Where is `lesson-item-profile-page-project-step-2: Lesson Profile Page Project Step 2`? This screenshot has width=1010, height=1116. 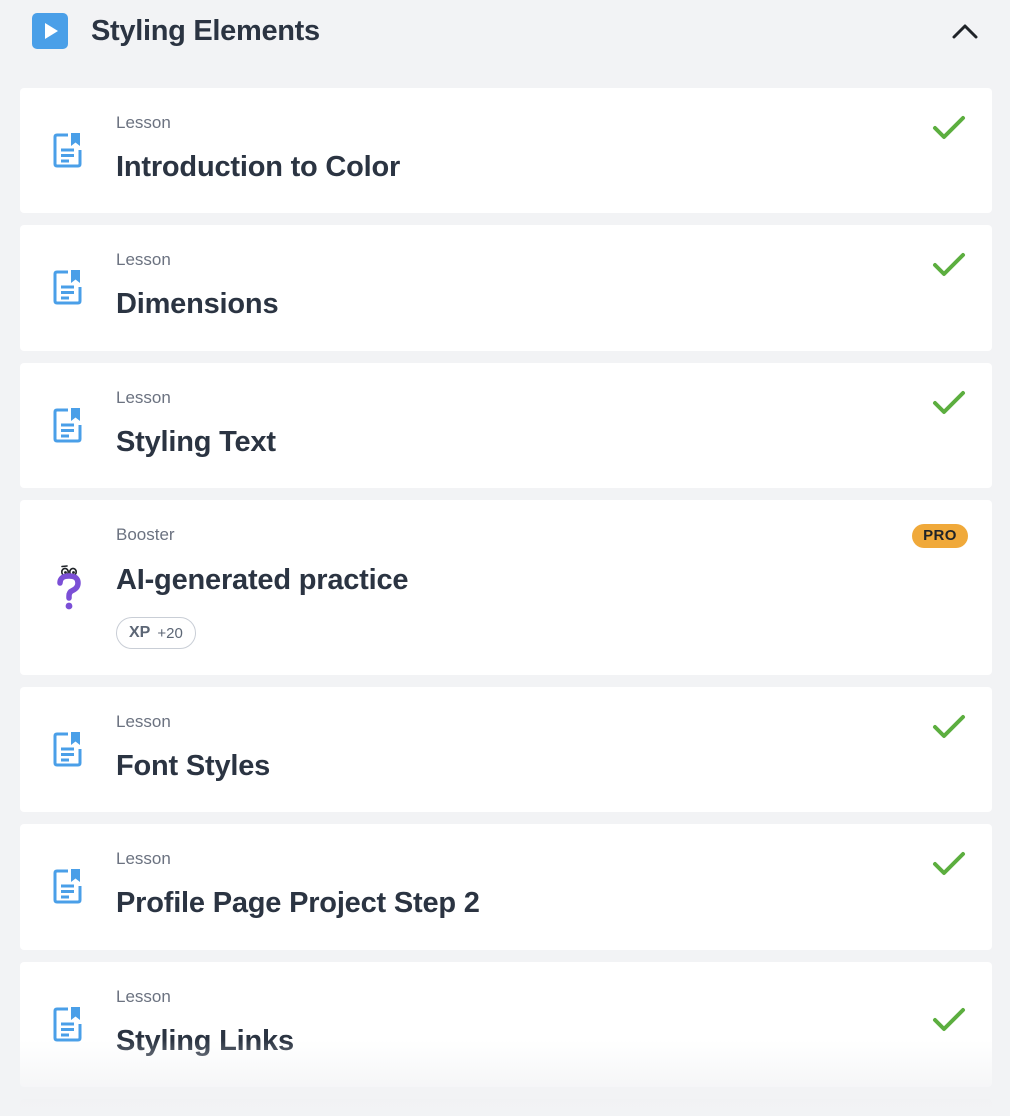
lesson-item-profile-page-project-step-2: Lesson Profile Page Project Step 2 is located at coordinates (506, 887).